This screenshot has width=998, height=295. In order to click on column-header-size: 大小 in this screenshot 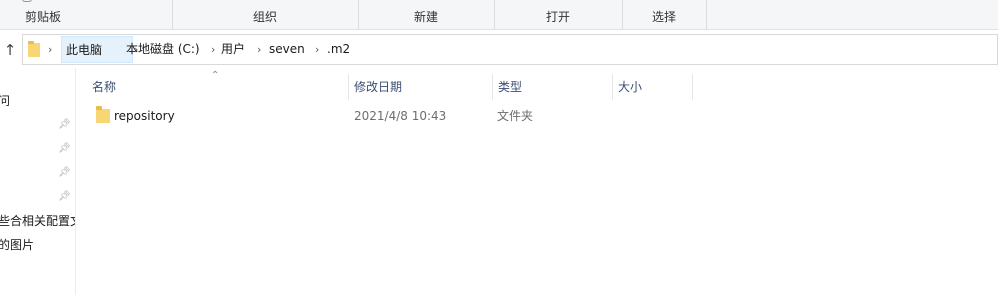, I will do `click(652, 87)`.